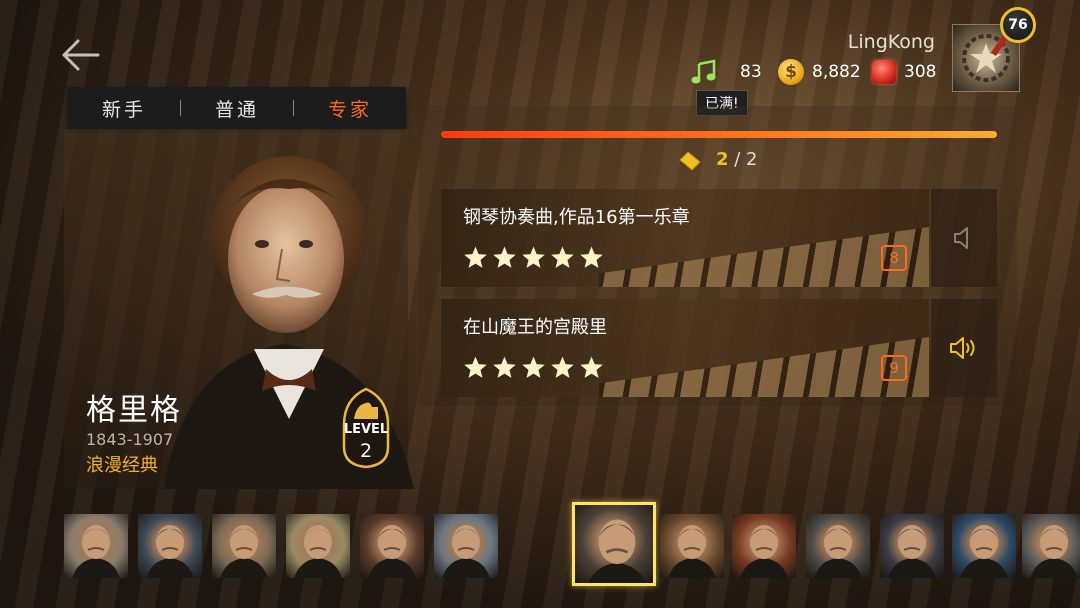 This screenshot has height=608, width=1080. I want to click on speaker-playing-icon, so click(962, 348).